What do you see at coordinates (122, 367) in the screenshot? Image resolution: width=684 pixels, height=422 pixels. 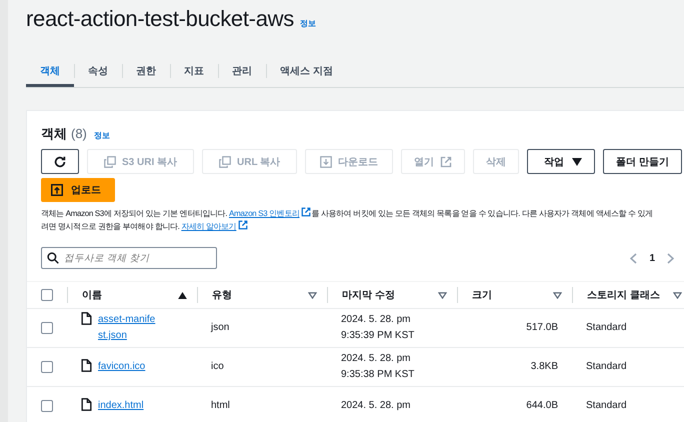 I see `object-link: favicon.ico` at bounding box center [122, 367].